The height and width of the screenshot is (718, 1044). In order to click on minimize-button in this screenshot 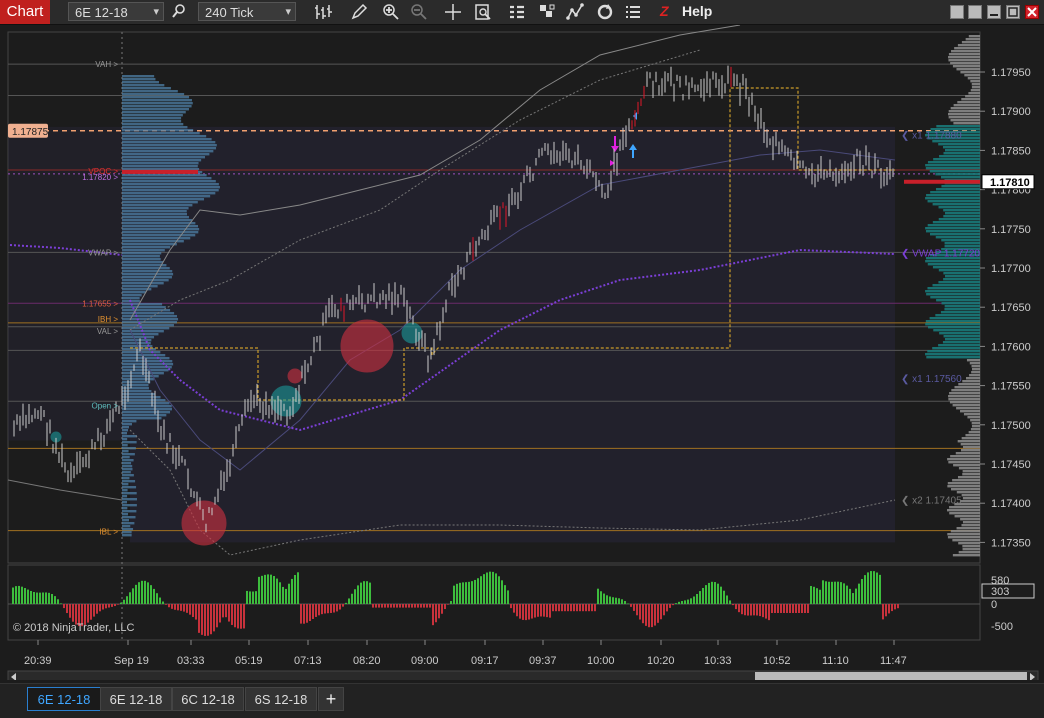, I will do `click(994, 12)`.